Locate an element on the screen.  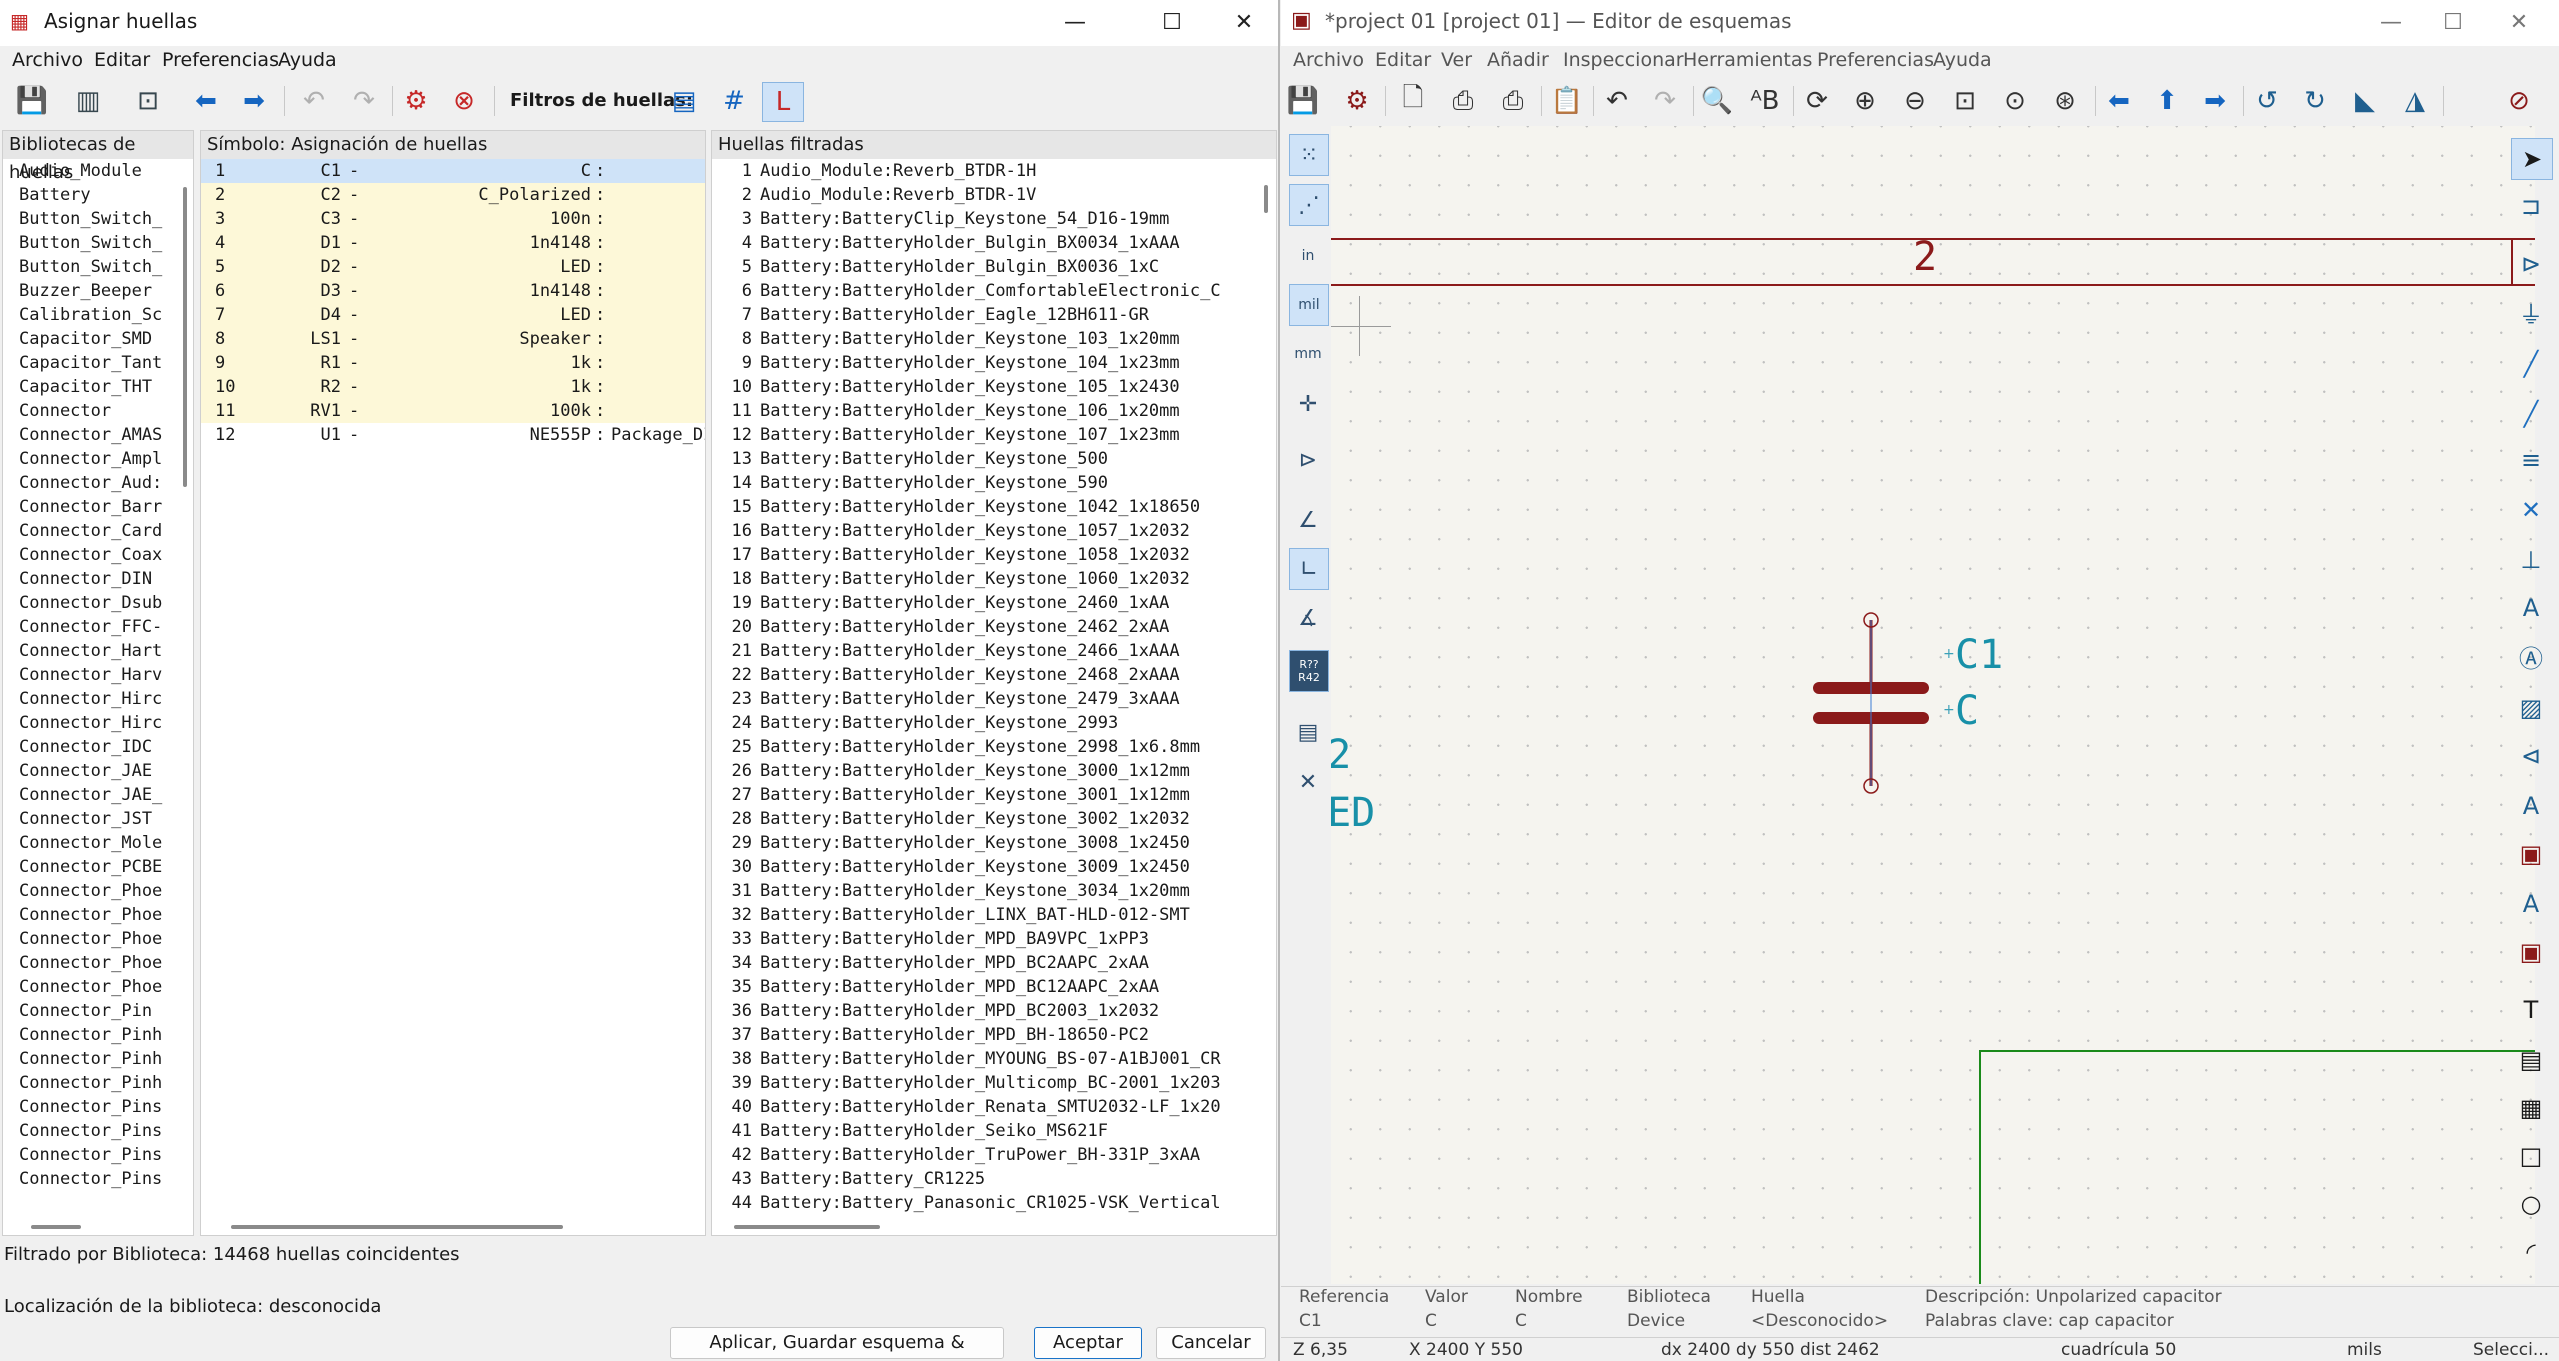
footprint-list-item: 33 Battery:BatteryHolder_MPD_BA9VPC_1xPP3 is located at coordinates (988, 939).